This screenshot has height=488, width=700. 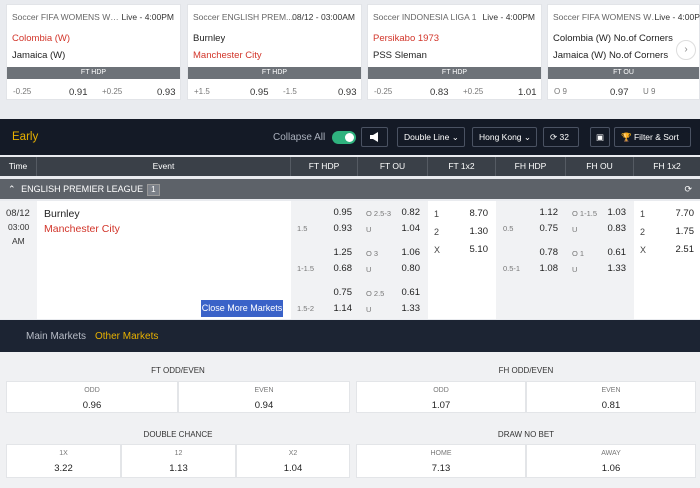 I want to click on odds-label: O 9, so click(x=560, y=91).